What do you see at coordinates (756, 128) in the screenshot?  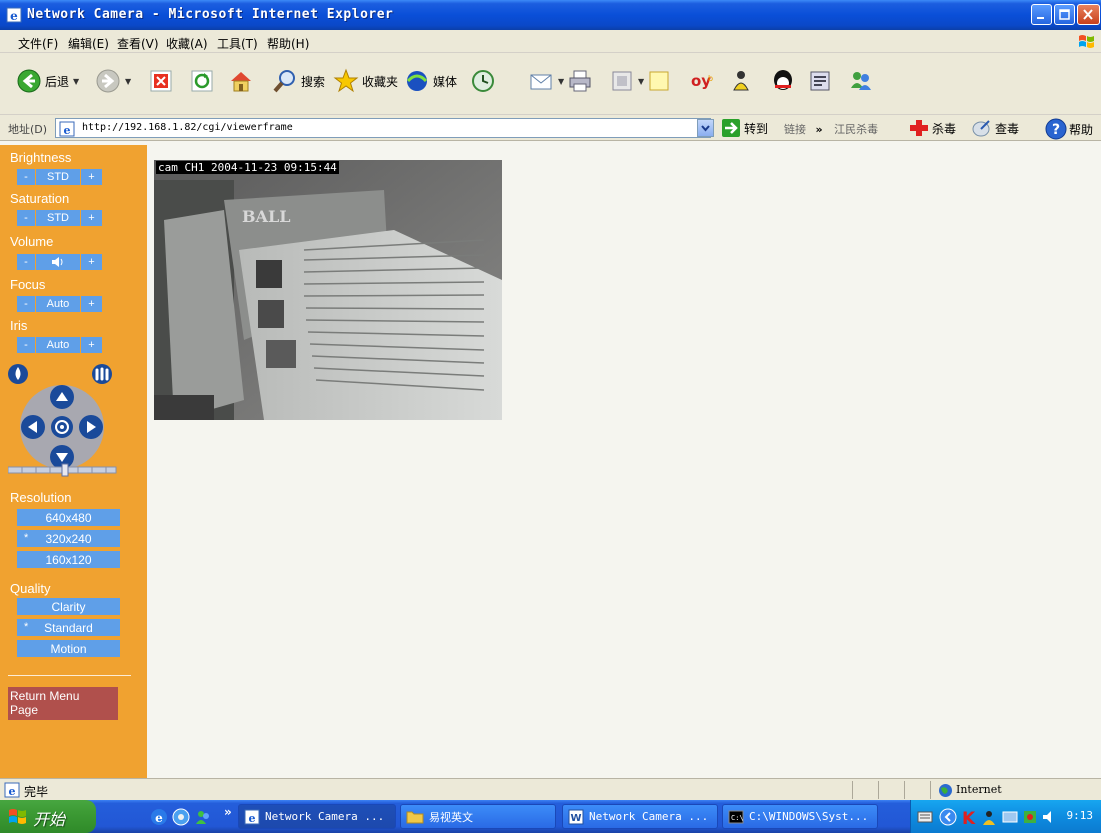 I see `go-label: 转到` at bounding box center [756, 128].